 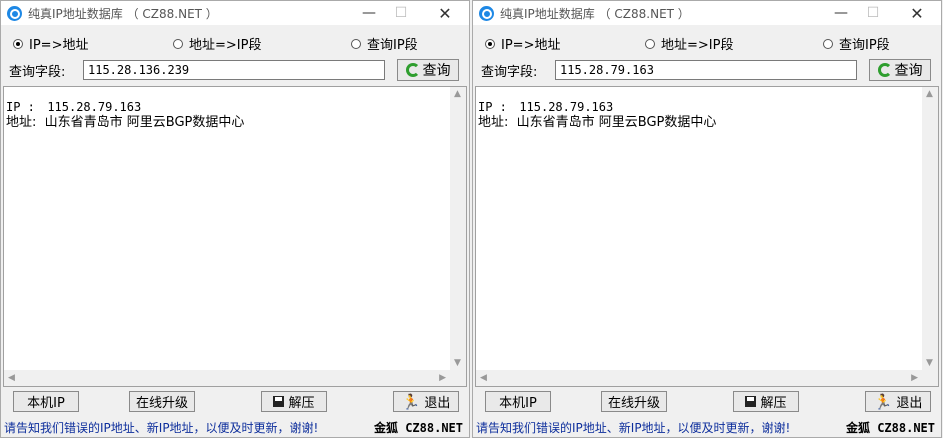 I want to click on query-input: 115.28.79.163, so click(x=706, y=70).